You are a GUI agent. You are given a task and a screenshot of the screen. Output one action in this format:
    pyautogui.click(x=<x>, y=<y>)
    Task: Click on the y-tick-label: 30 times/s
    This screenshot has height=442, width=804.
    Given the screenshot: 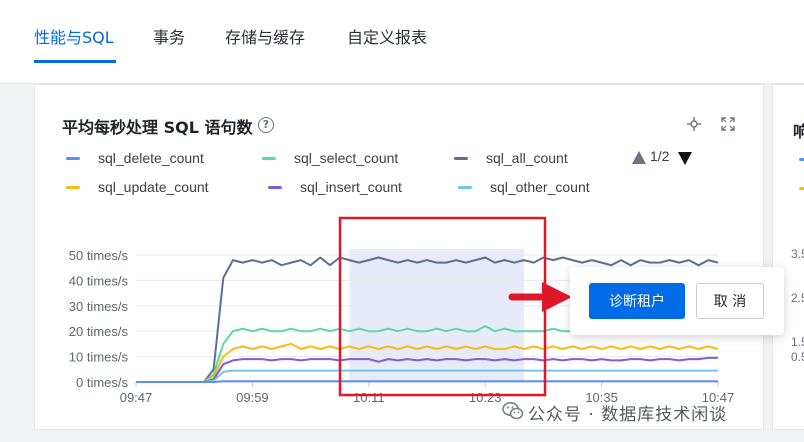 What is the action you would take?
    pyautogui.click(x=99, y=306)
    